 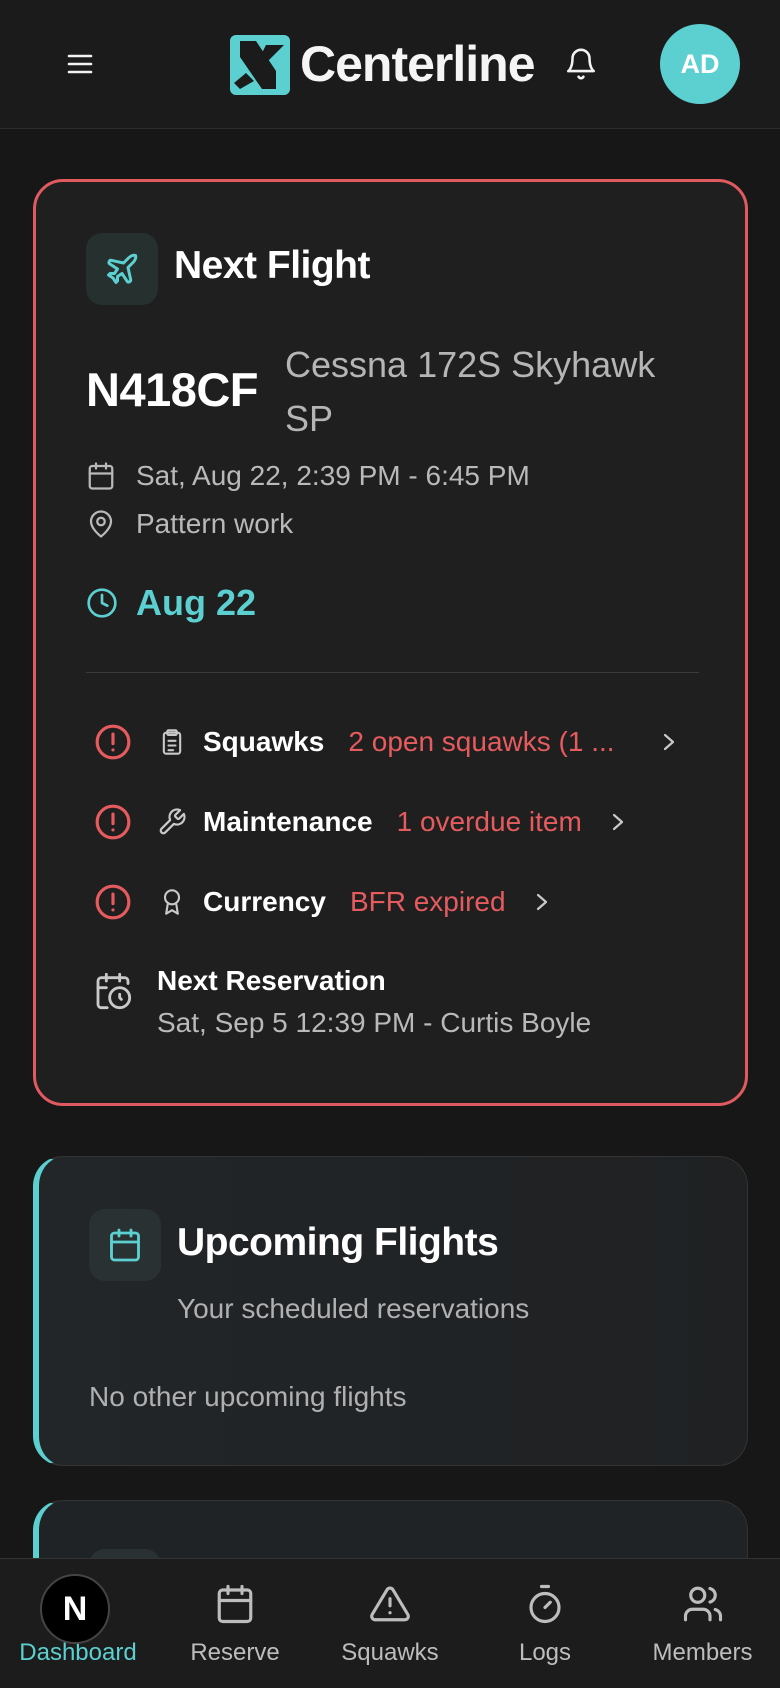 I want to click on app-name: Centerline, so click(x=418, y=64).